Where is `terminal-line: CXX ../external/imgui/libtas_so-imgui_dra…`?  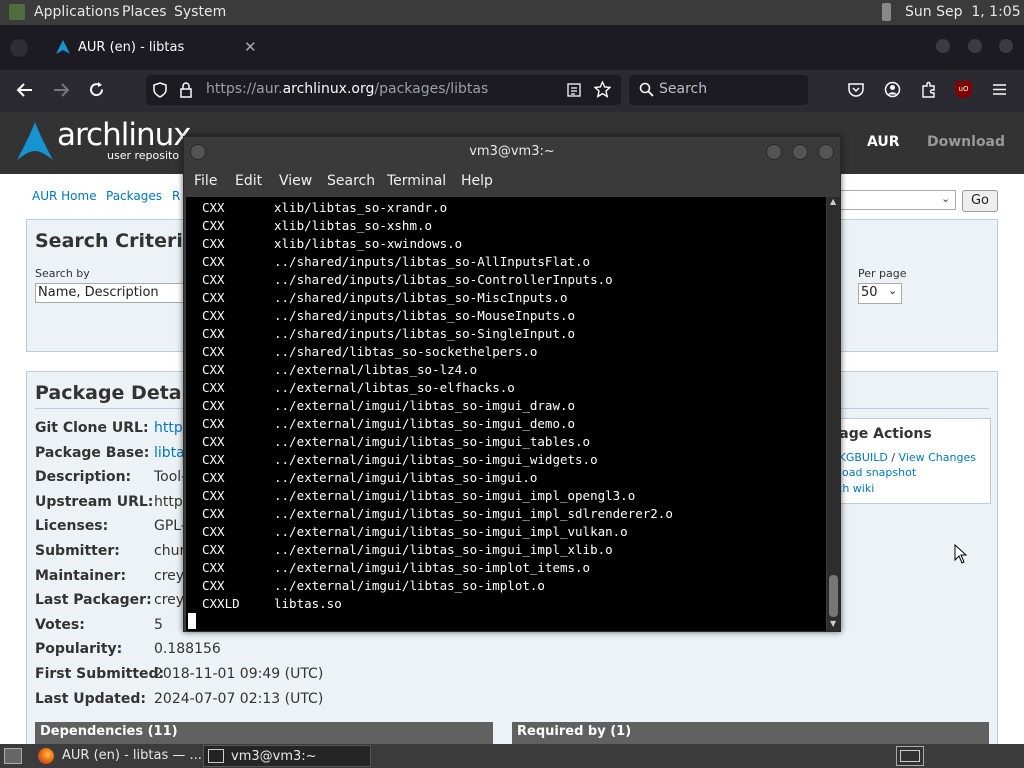 terminal-line: CXX ../external/imgui/libtas_so-imgui_dra… is located at coordinates (506, 406).